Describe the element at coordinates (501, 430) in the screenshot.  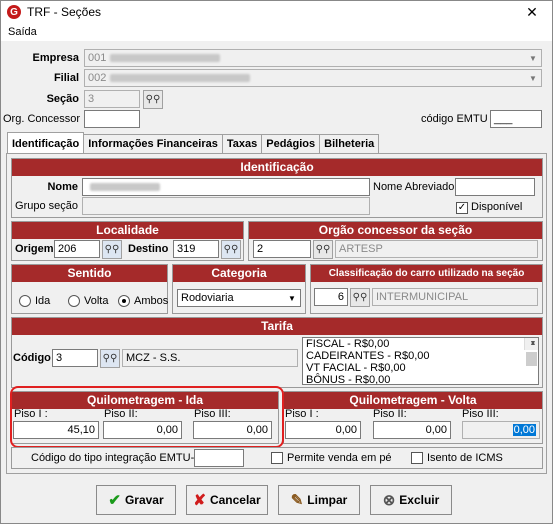
I see `km-volta-piso3-input: 0,00` at that location.